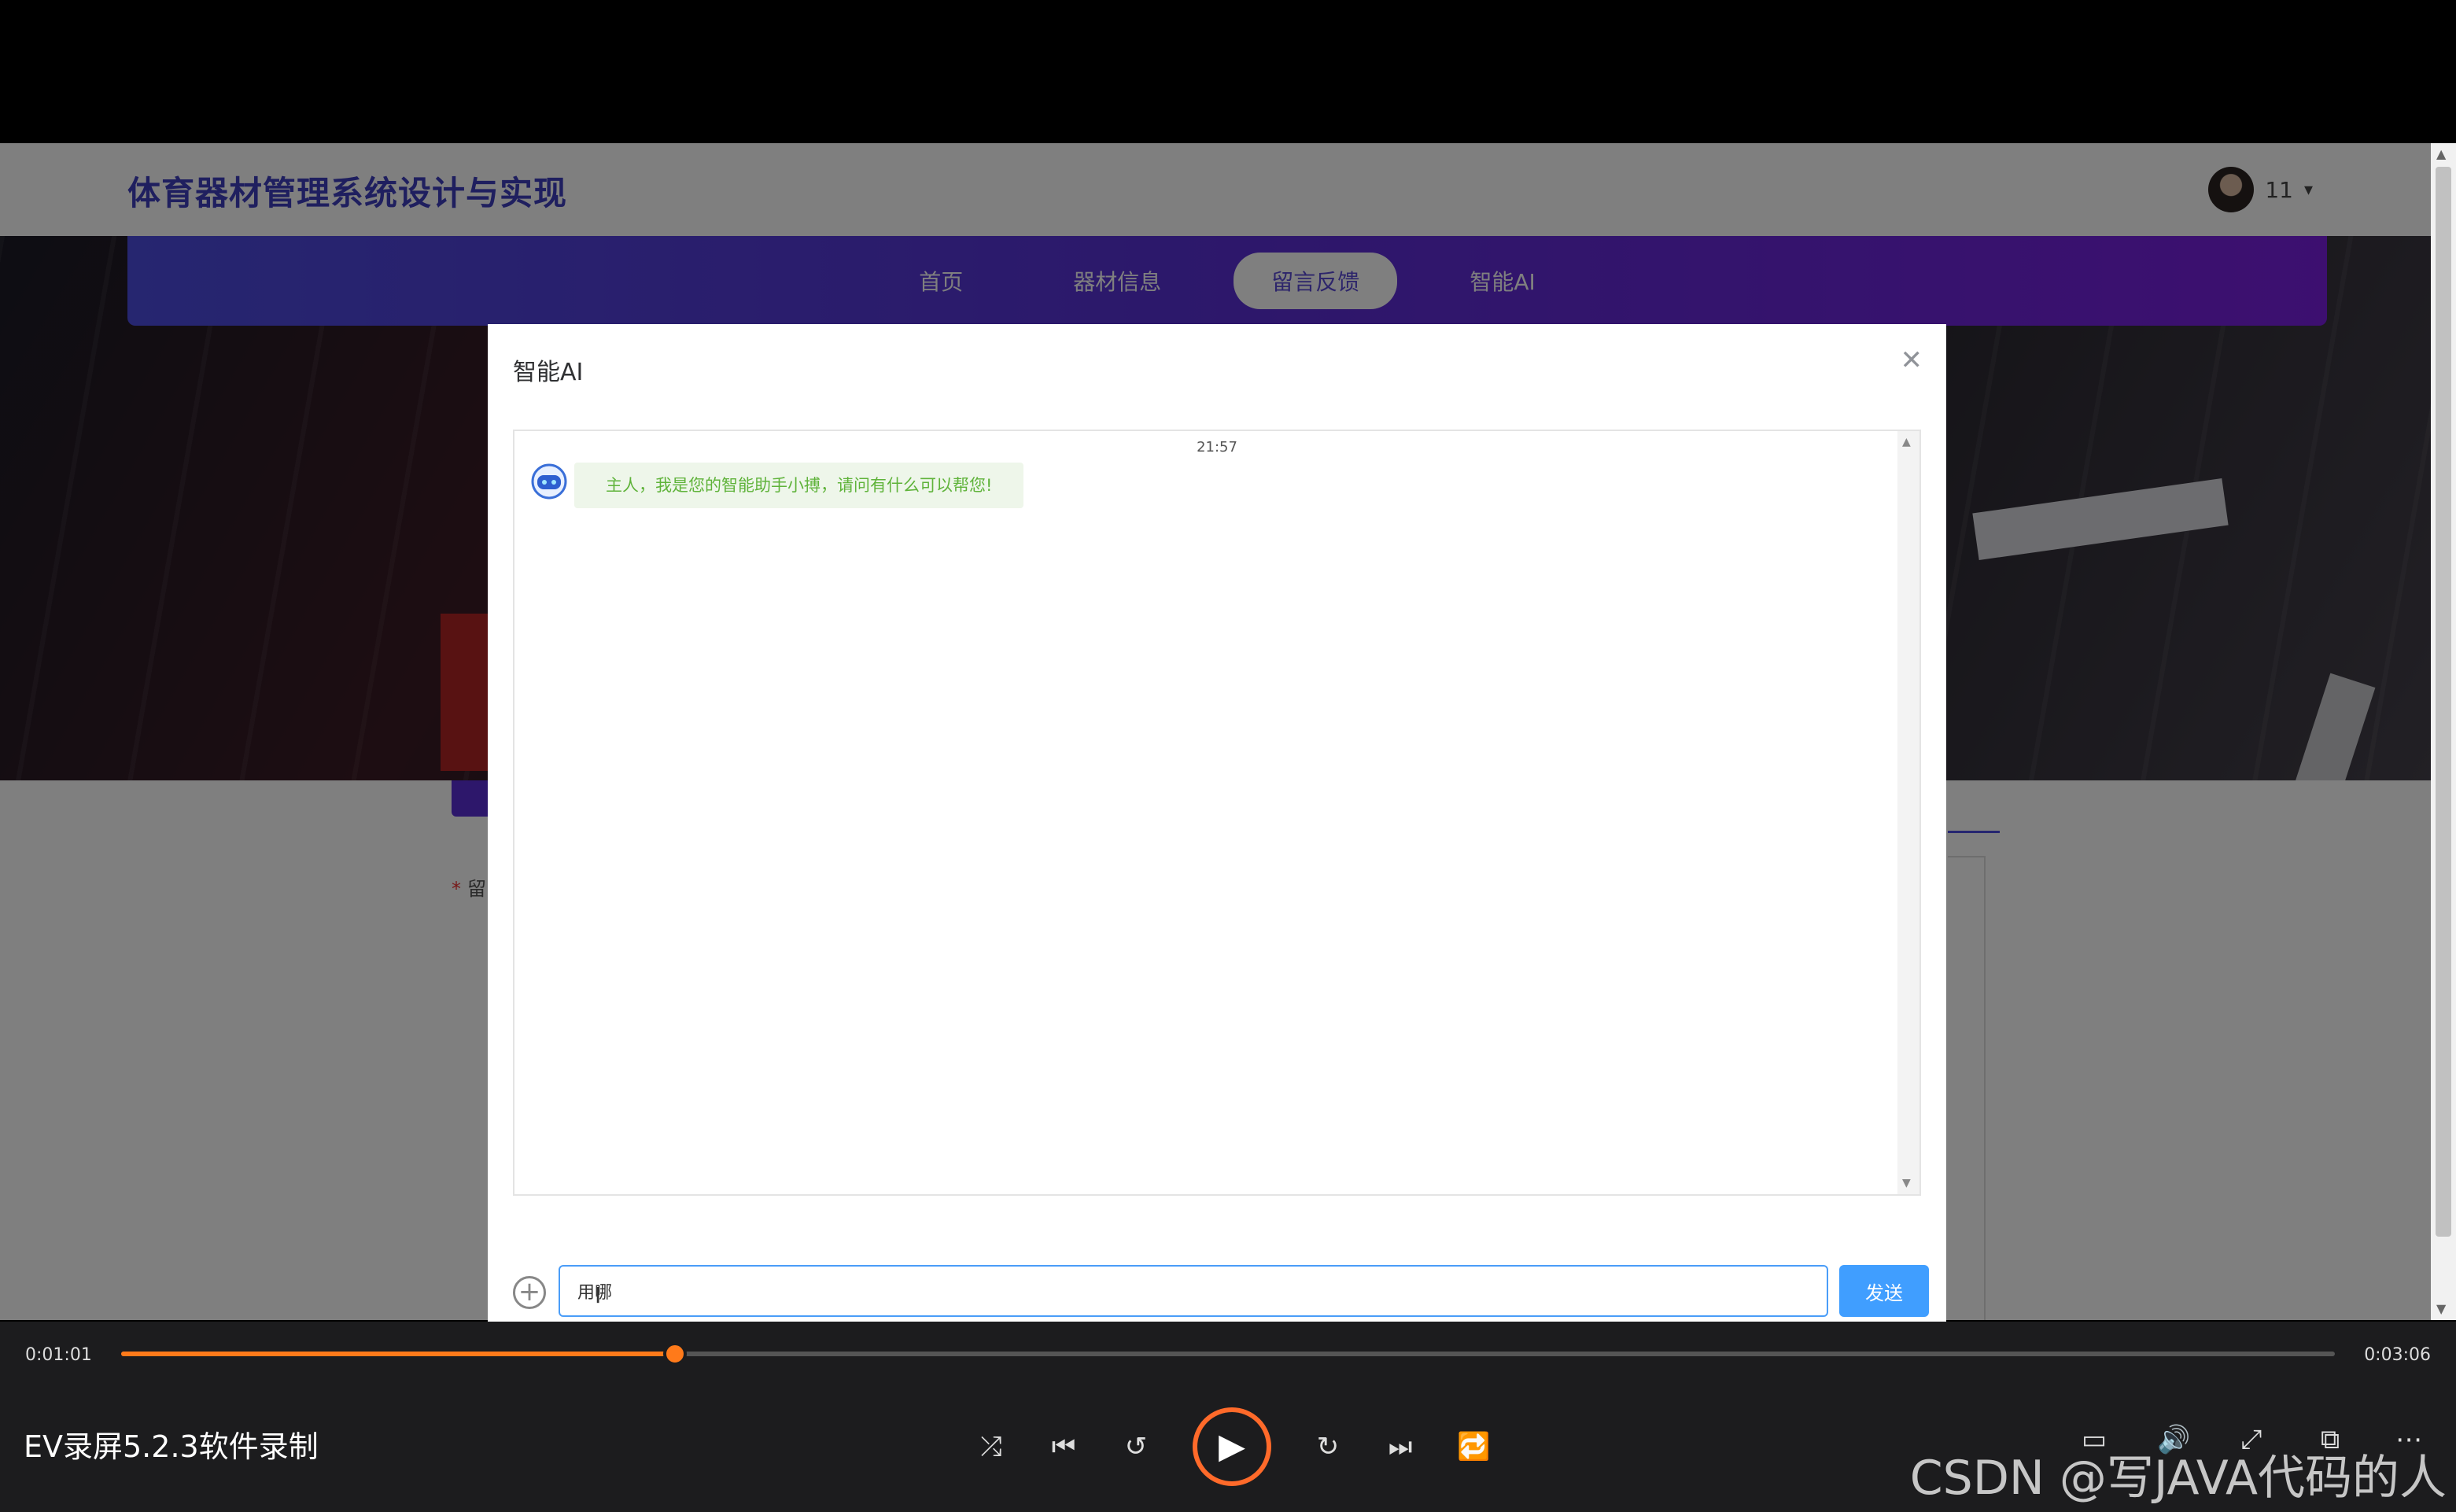 This screenshot has height=1512, width=2456. I want to click on total-time: 0:03:06, so click(2397, 1355).